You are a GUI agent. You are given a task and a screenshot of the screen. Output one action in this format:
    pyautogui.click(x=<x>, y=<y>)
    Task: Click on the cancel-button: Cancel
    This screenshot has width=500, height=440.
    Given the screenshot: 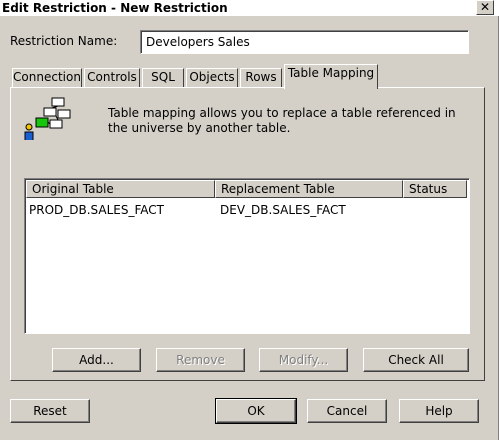 What is the action you would take?
    pyautogui.click(x=347, y=411)
    